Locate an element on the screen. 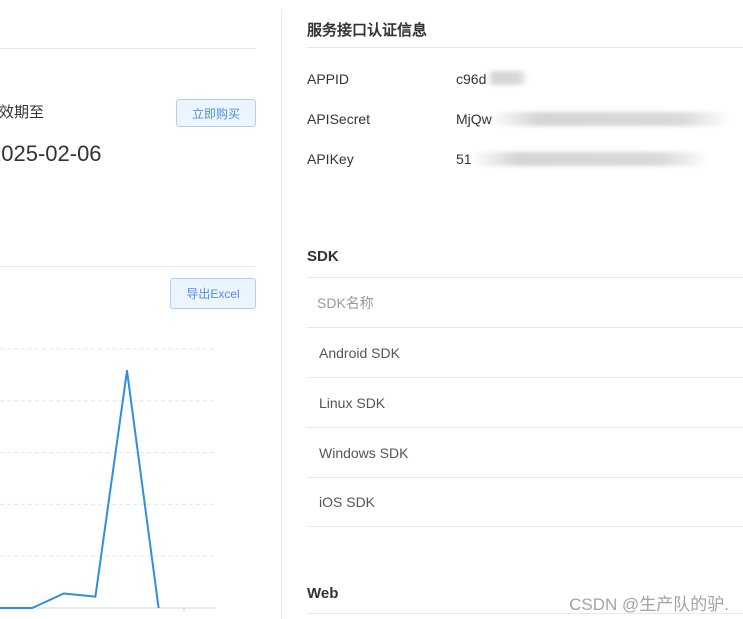  sdk-table-header: SDK名称 is located at coordinates (525, 302).